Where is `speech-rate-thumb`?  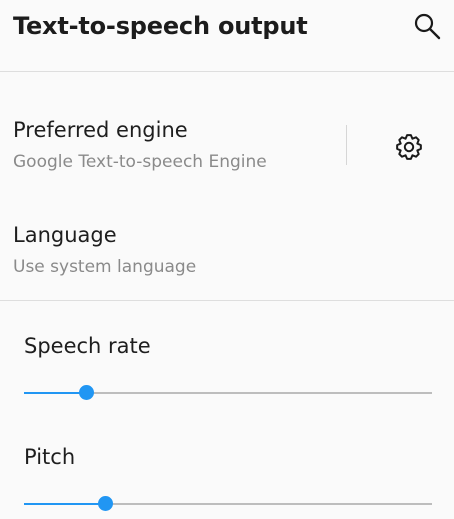 speech-rate-thumb is located at coordinates (86, 392).